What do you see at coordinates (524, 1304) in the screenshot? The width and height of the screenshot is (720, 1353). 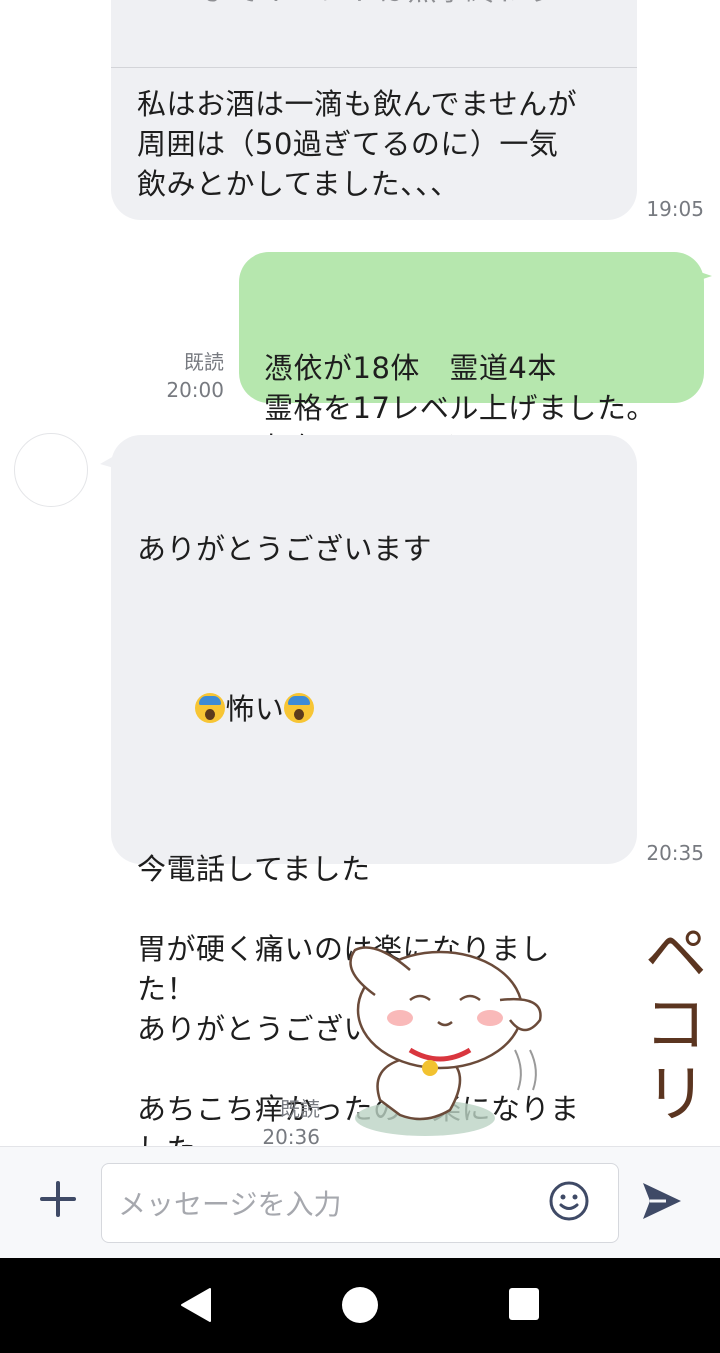 I see `recent-apps-square-icon` at bounding box center [524, 1304].